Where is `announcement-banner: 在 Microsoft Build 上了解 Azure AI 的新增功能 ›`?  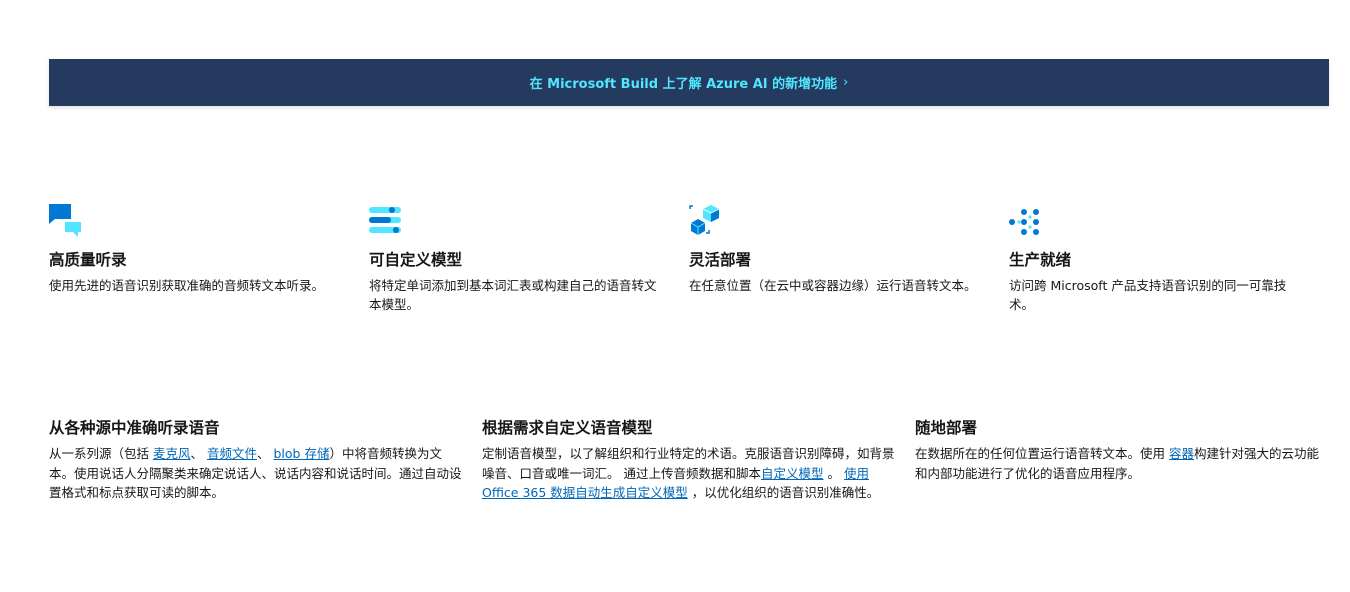
announcement-banner: 在 Microsoft Build 上了解 Azure AI 的新增功能 › is located at coordinates (689, 82).